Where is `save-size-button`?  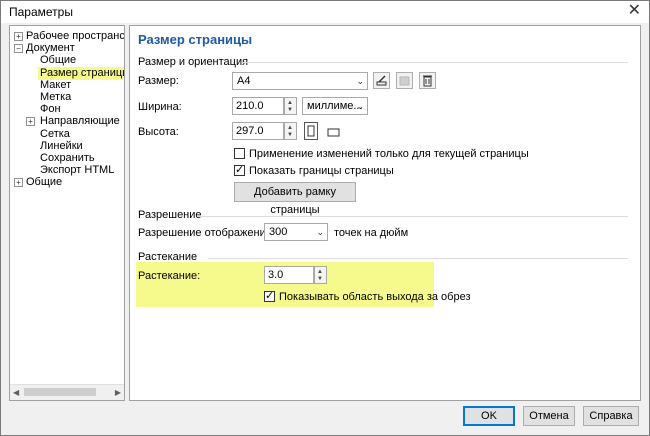
save-size-button is located at coordinates (404, 80).